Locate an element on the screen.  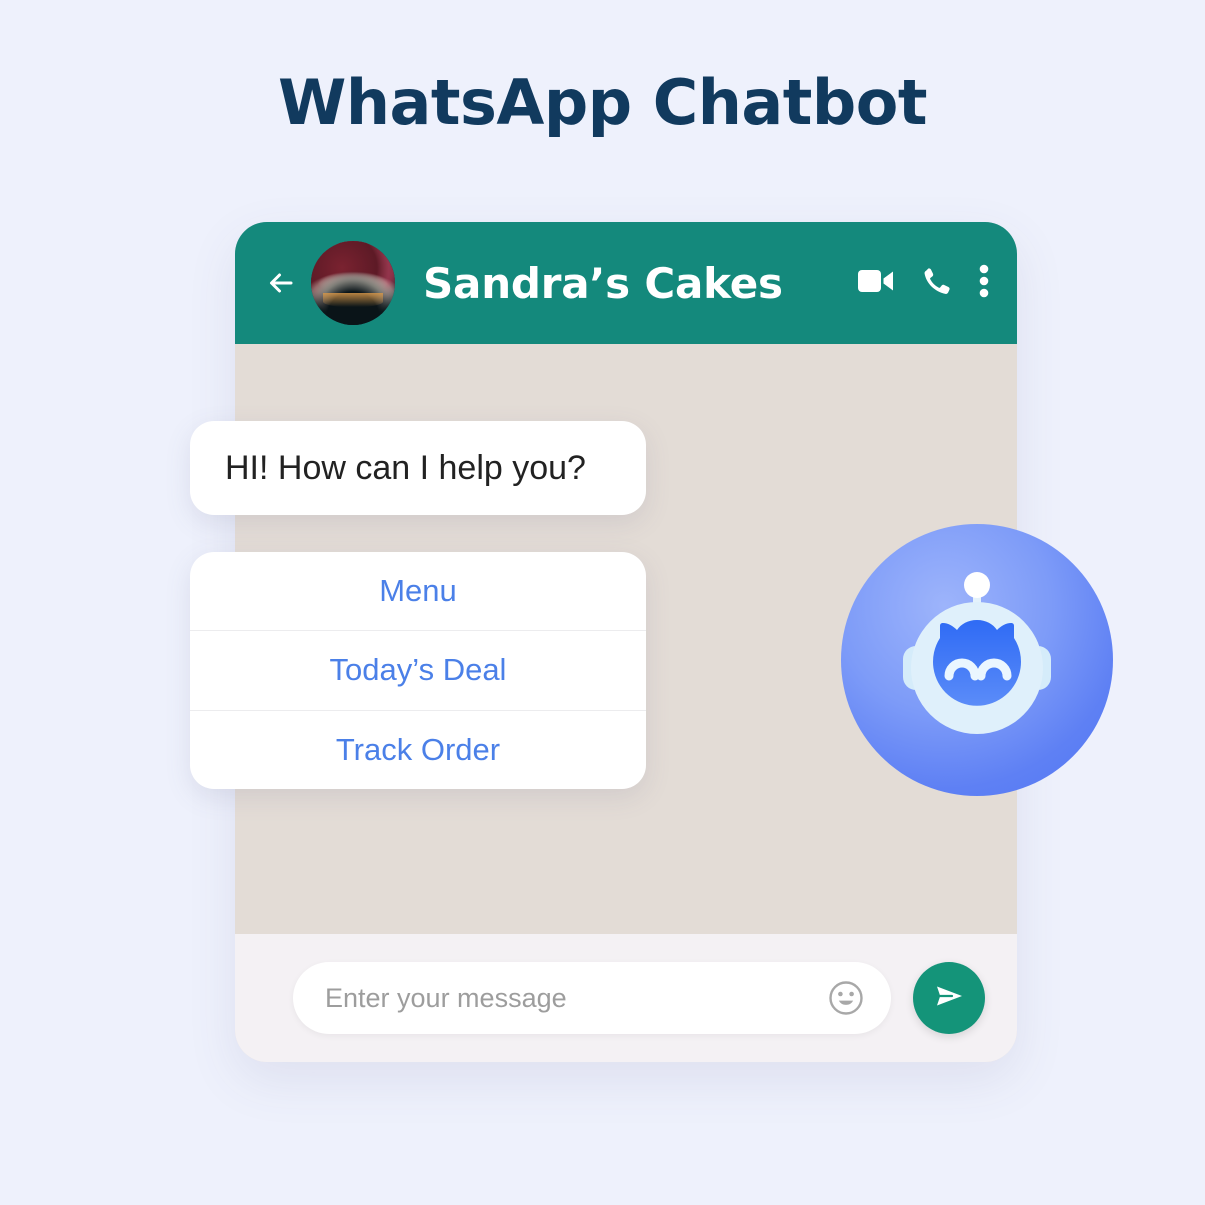
bot-greeting-text: HI! How can I help you? is located at coordinates (405, 467).